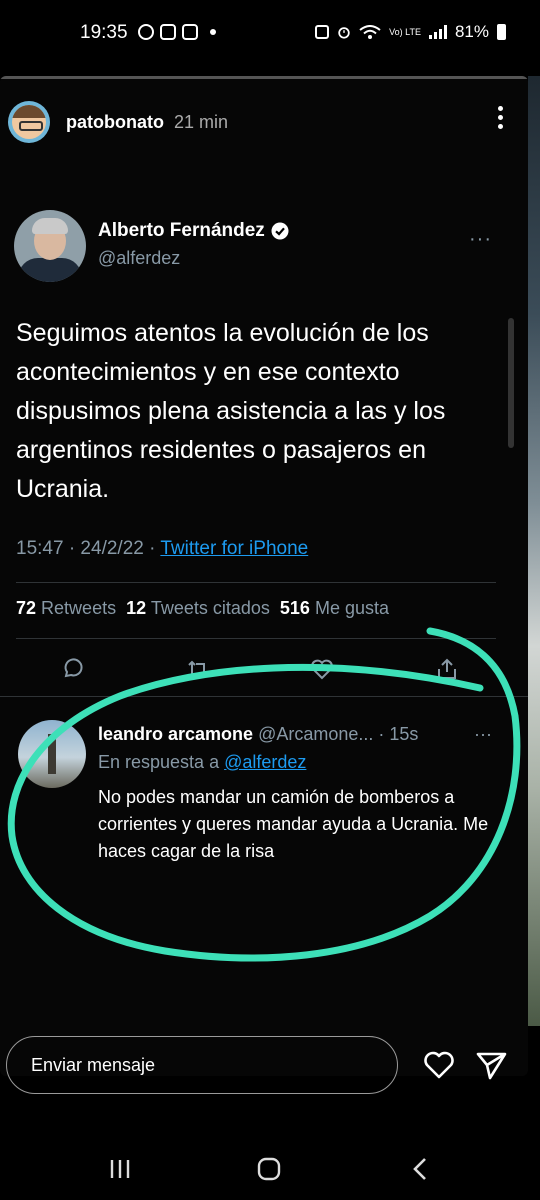 The width and height of the screenshot is (540, 1200). I want to click on likes-count: 516, so click(294, 608).